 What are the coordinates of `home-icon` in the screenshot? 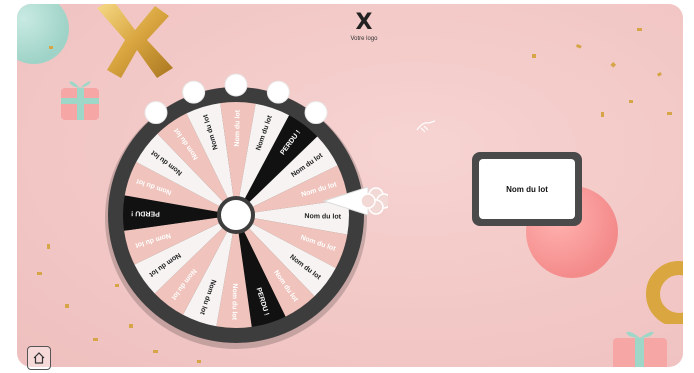 It's located at (39, 358).